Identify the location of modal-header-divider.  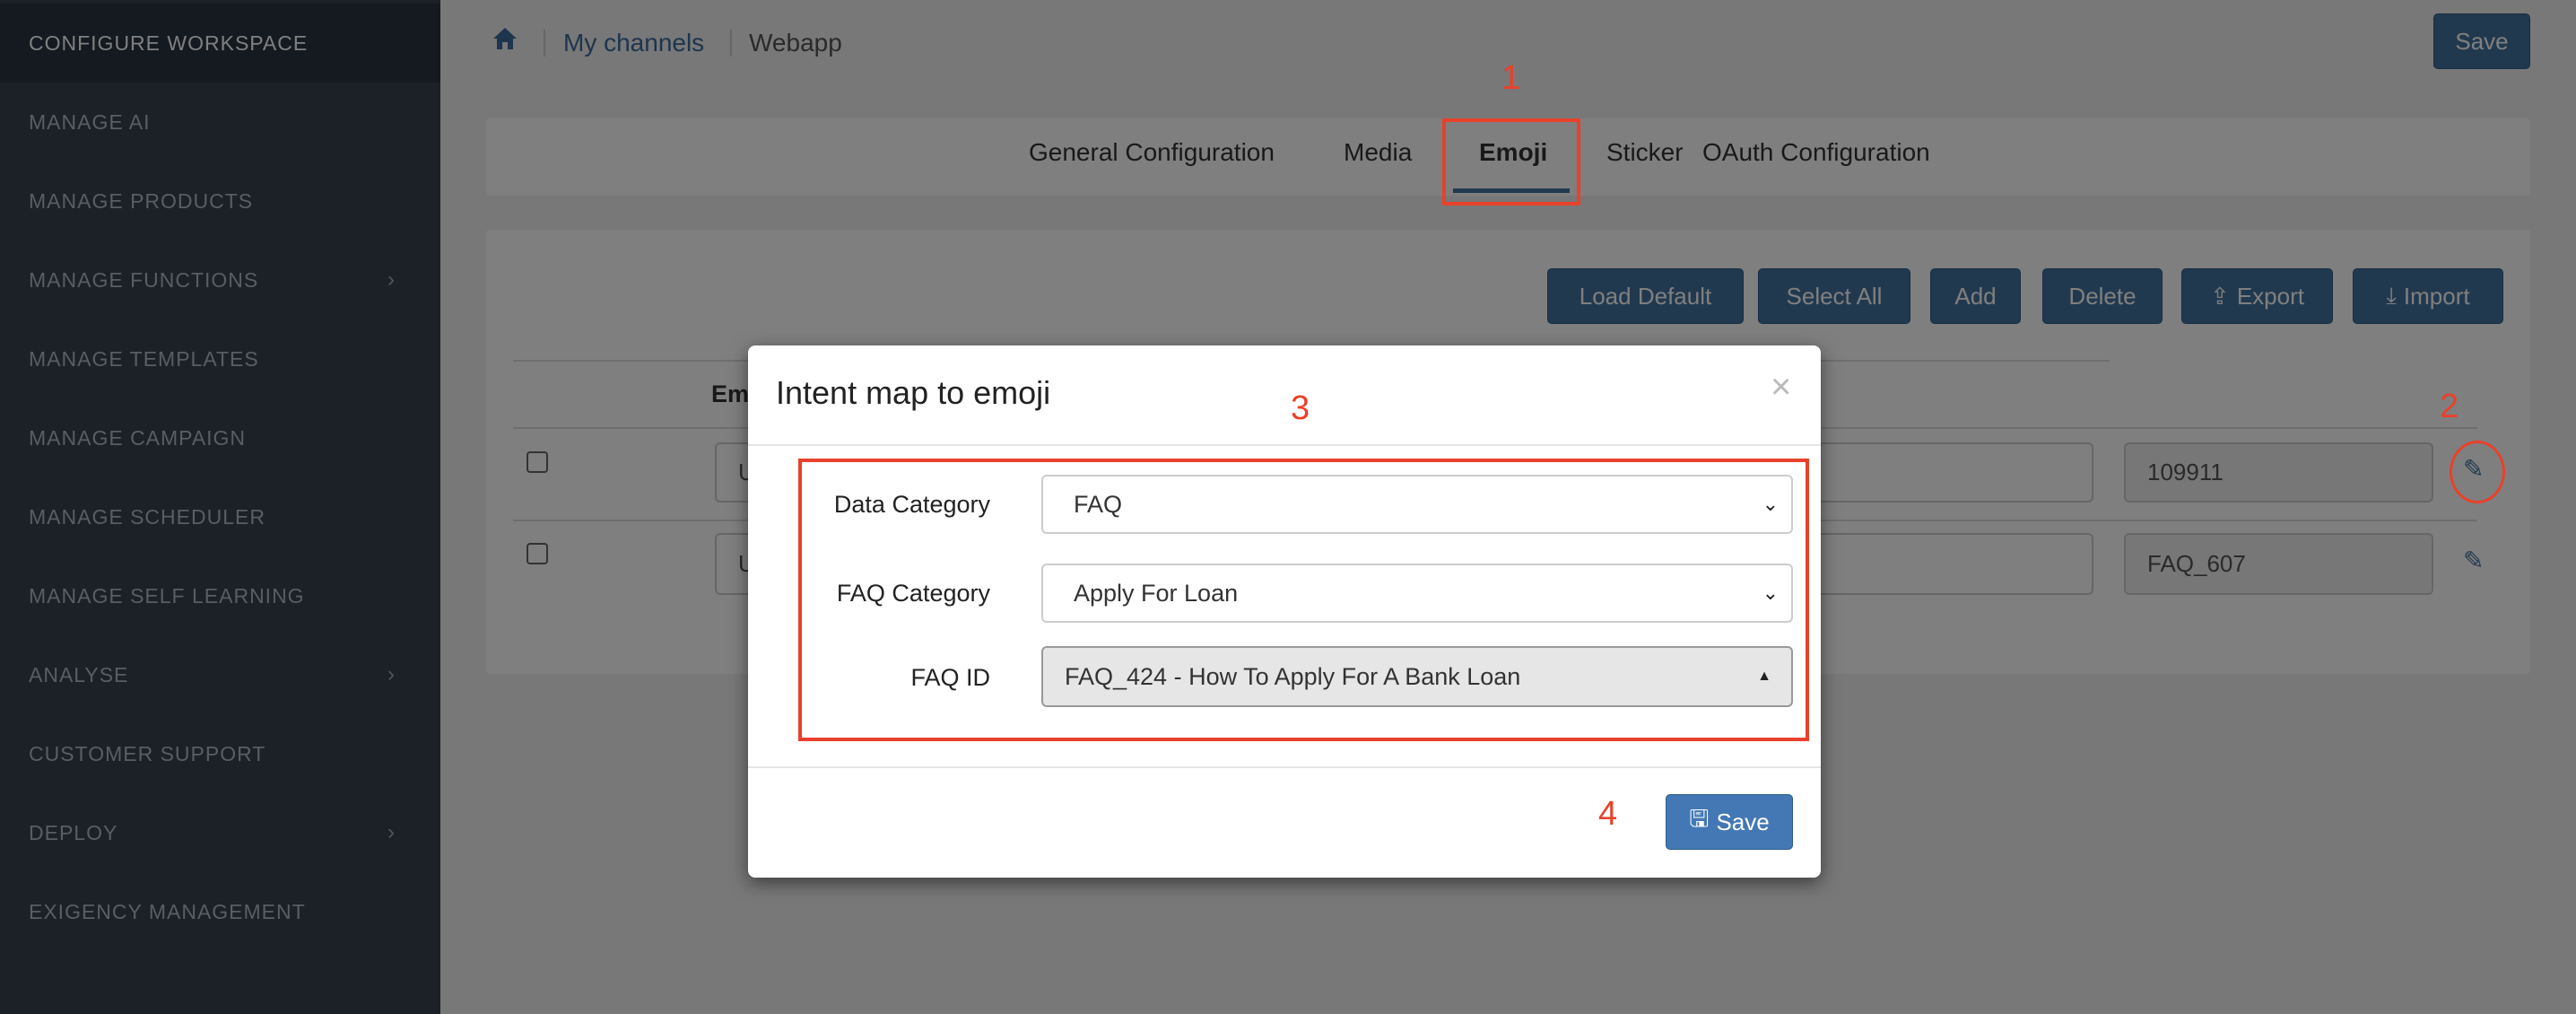
(1284, 445).